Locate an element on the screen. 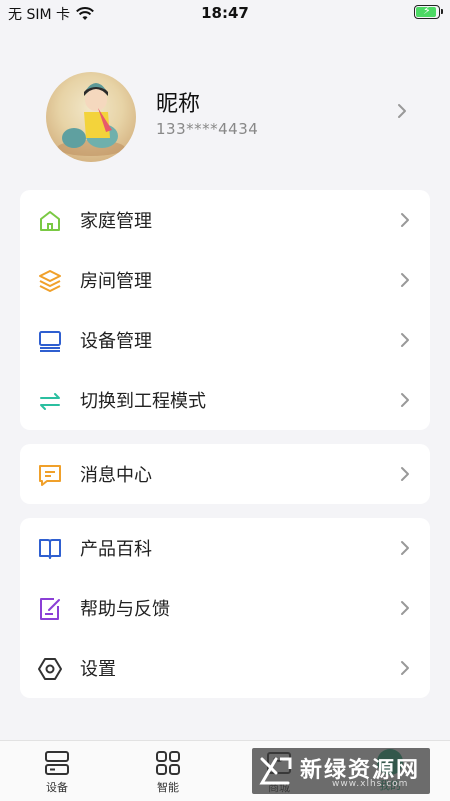 This screenshot has width=450, height=801. settings-icon is located at coordinates (50, 669).